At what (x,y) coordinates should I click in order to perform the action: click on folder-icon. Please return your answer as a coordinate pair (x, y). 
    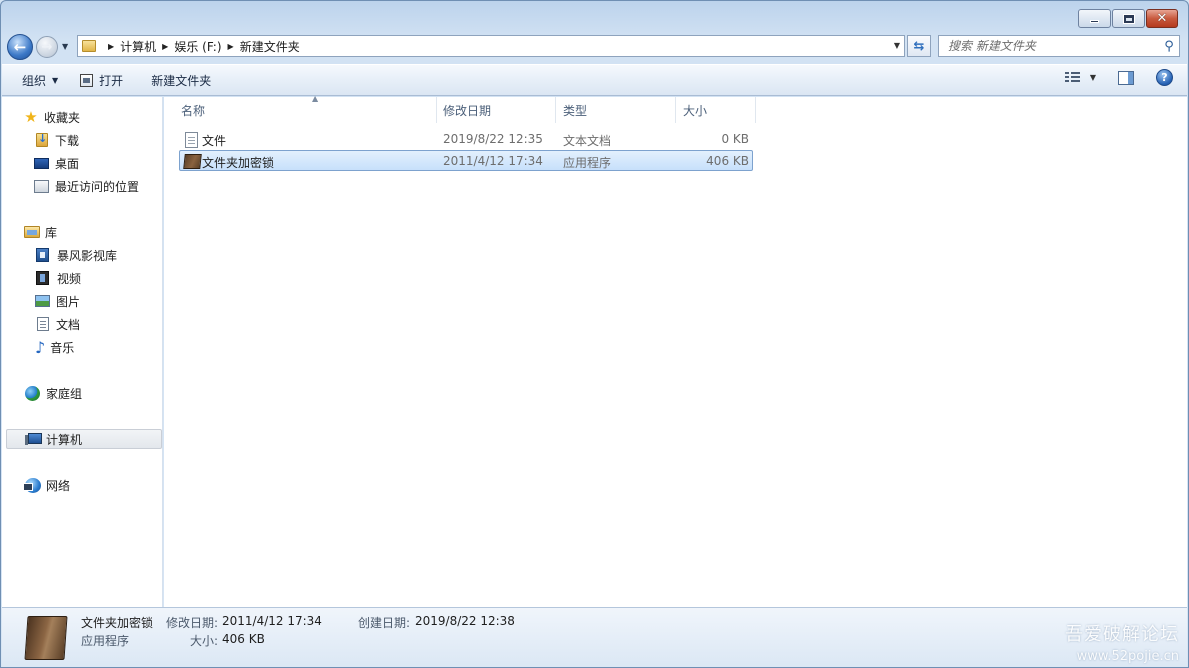
    Looking at the image, I should click on (89, 46).